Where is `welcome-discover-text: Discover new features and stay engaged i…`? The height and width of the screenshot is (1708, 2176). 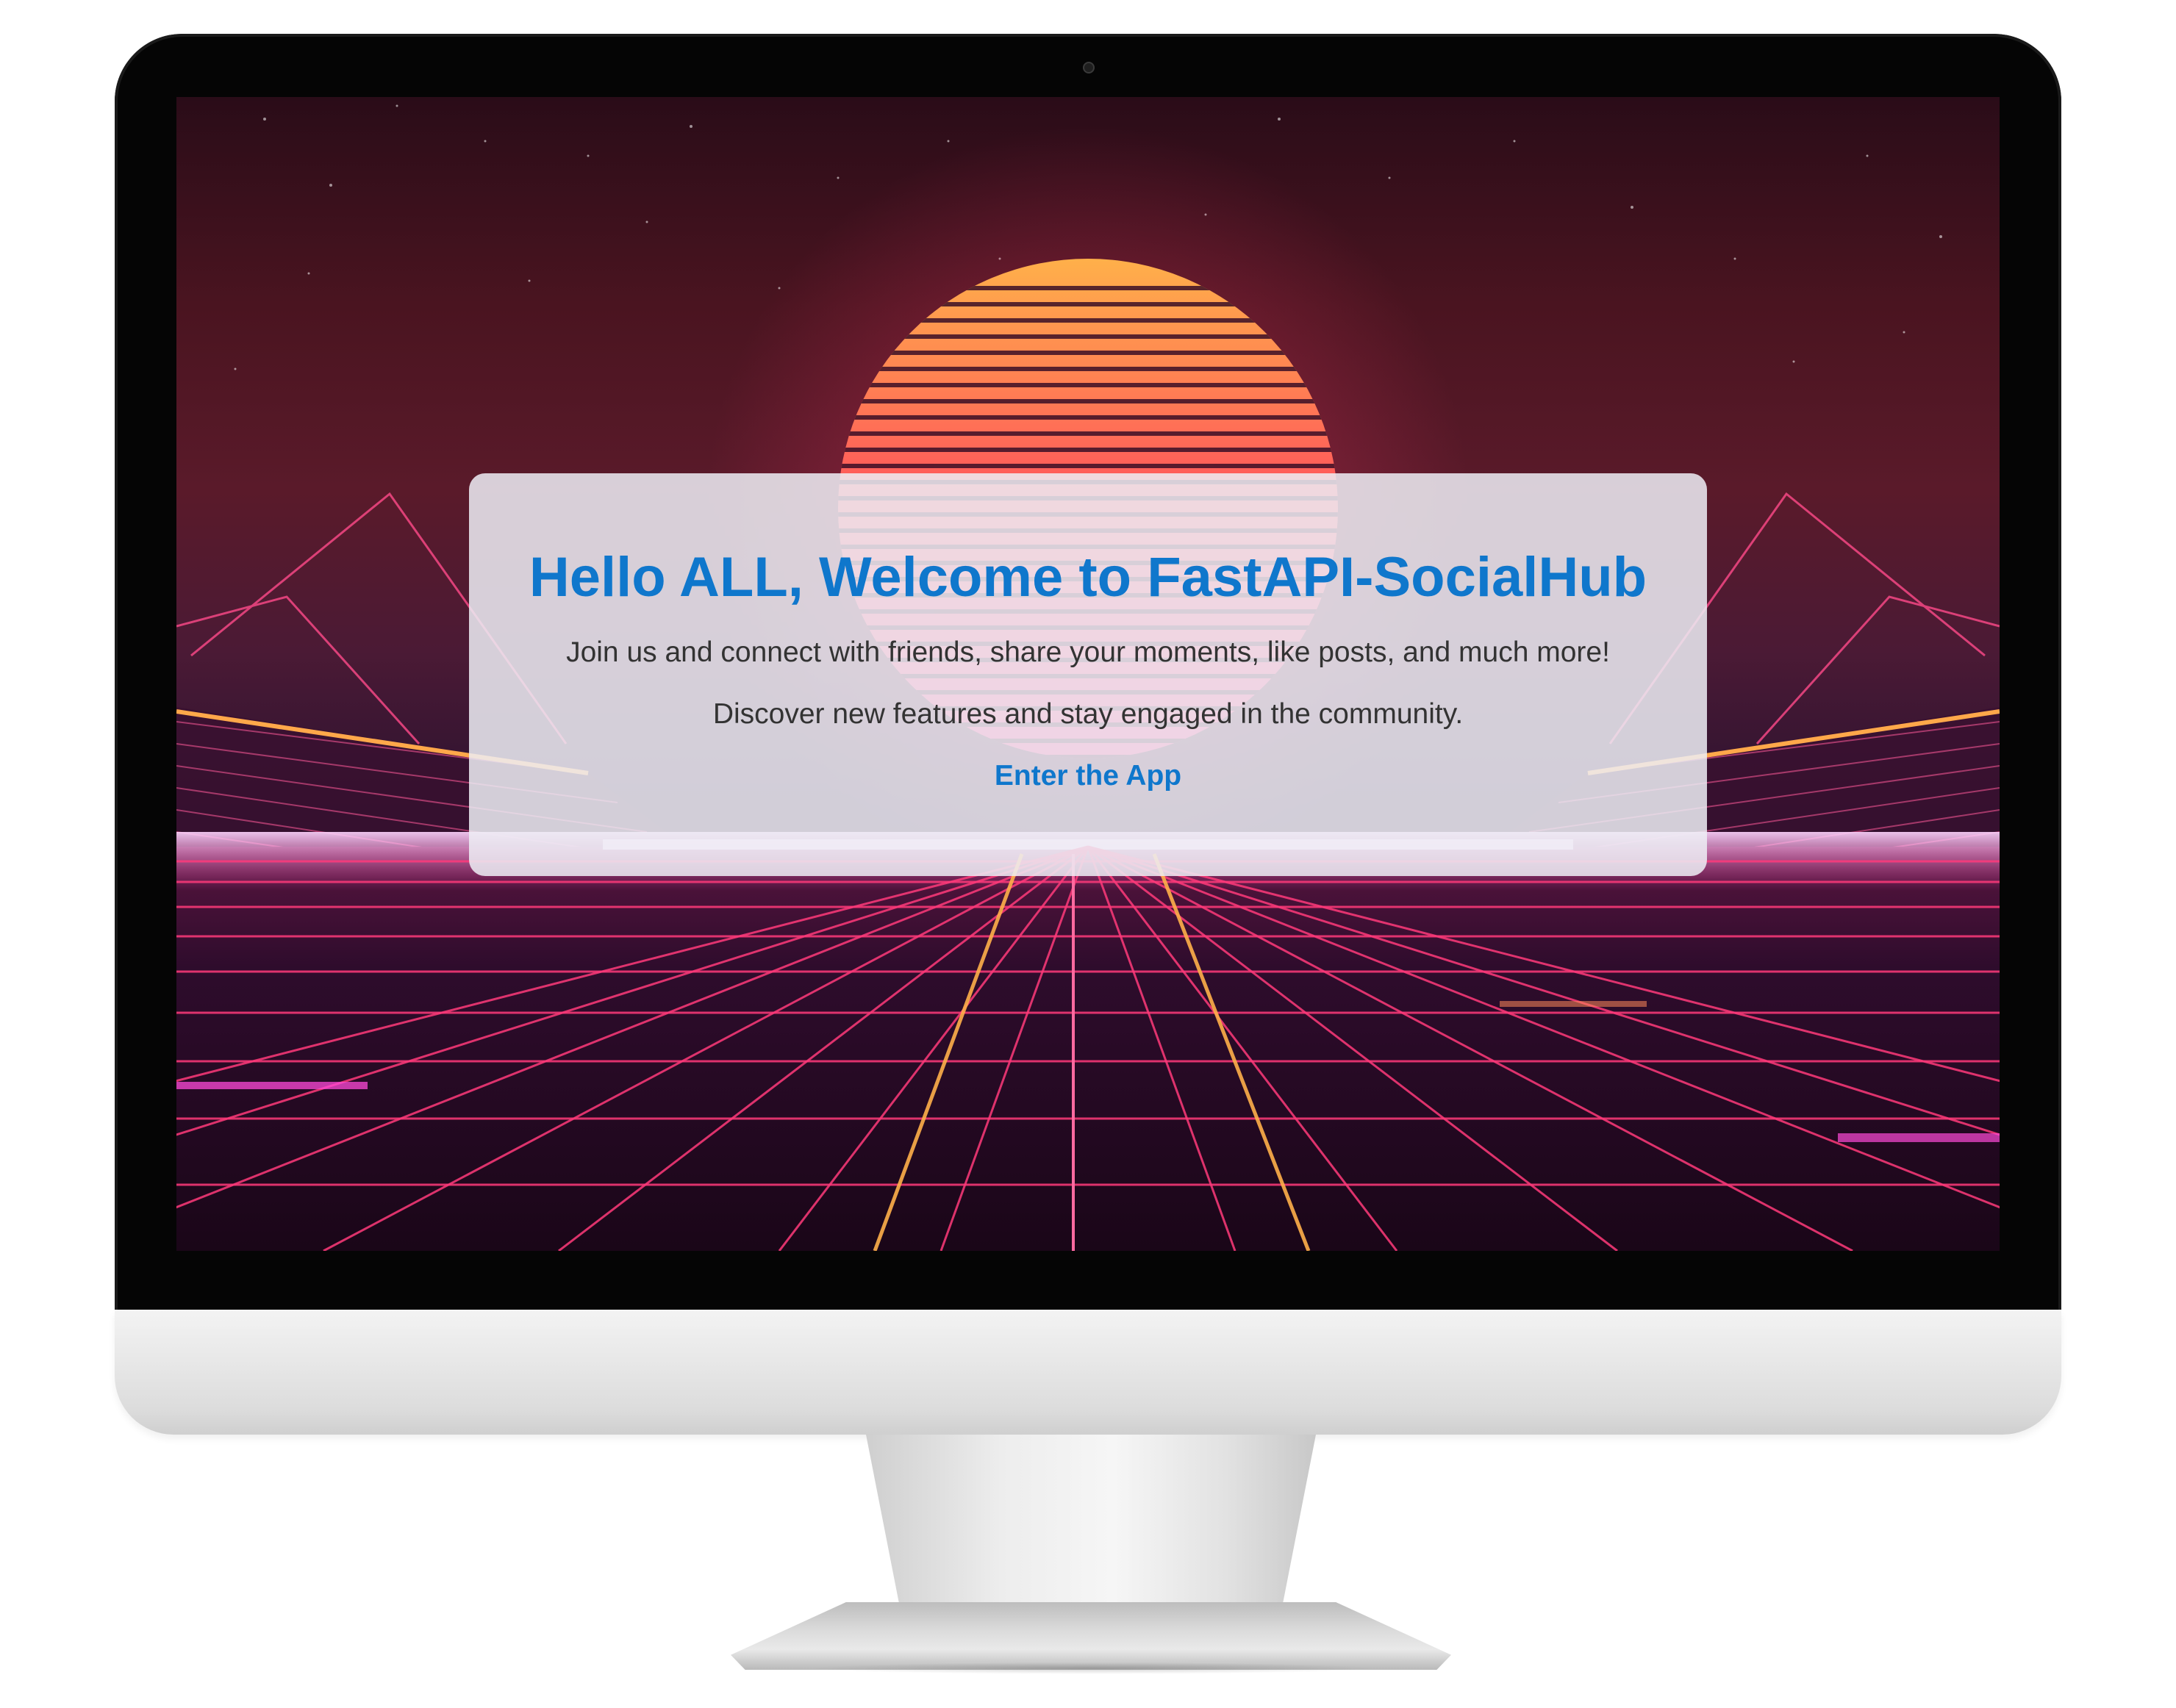
welcome-discover-text: Discover new features and stay engaged i… is located at coordinates (1088, 714).